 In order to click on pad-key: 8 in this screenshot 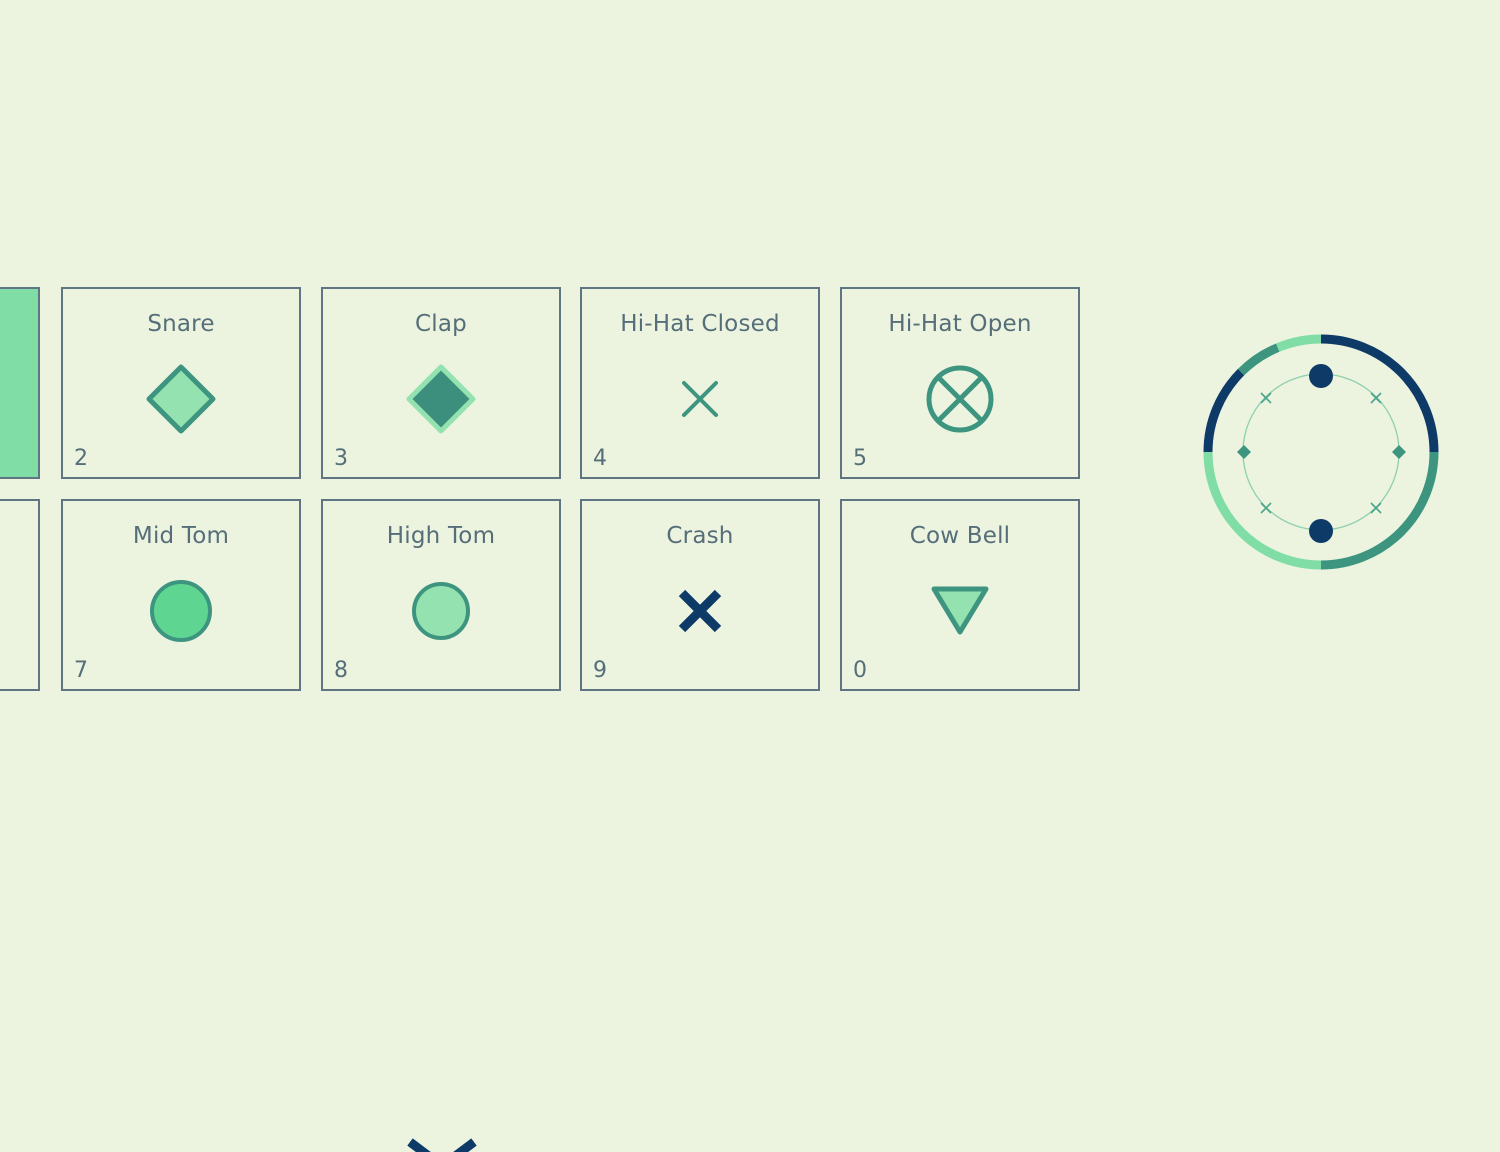, I will do `click(341, 670)`.